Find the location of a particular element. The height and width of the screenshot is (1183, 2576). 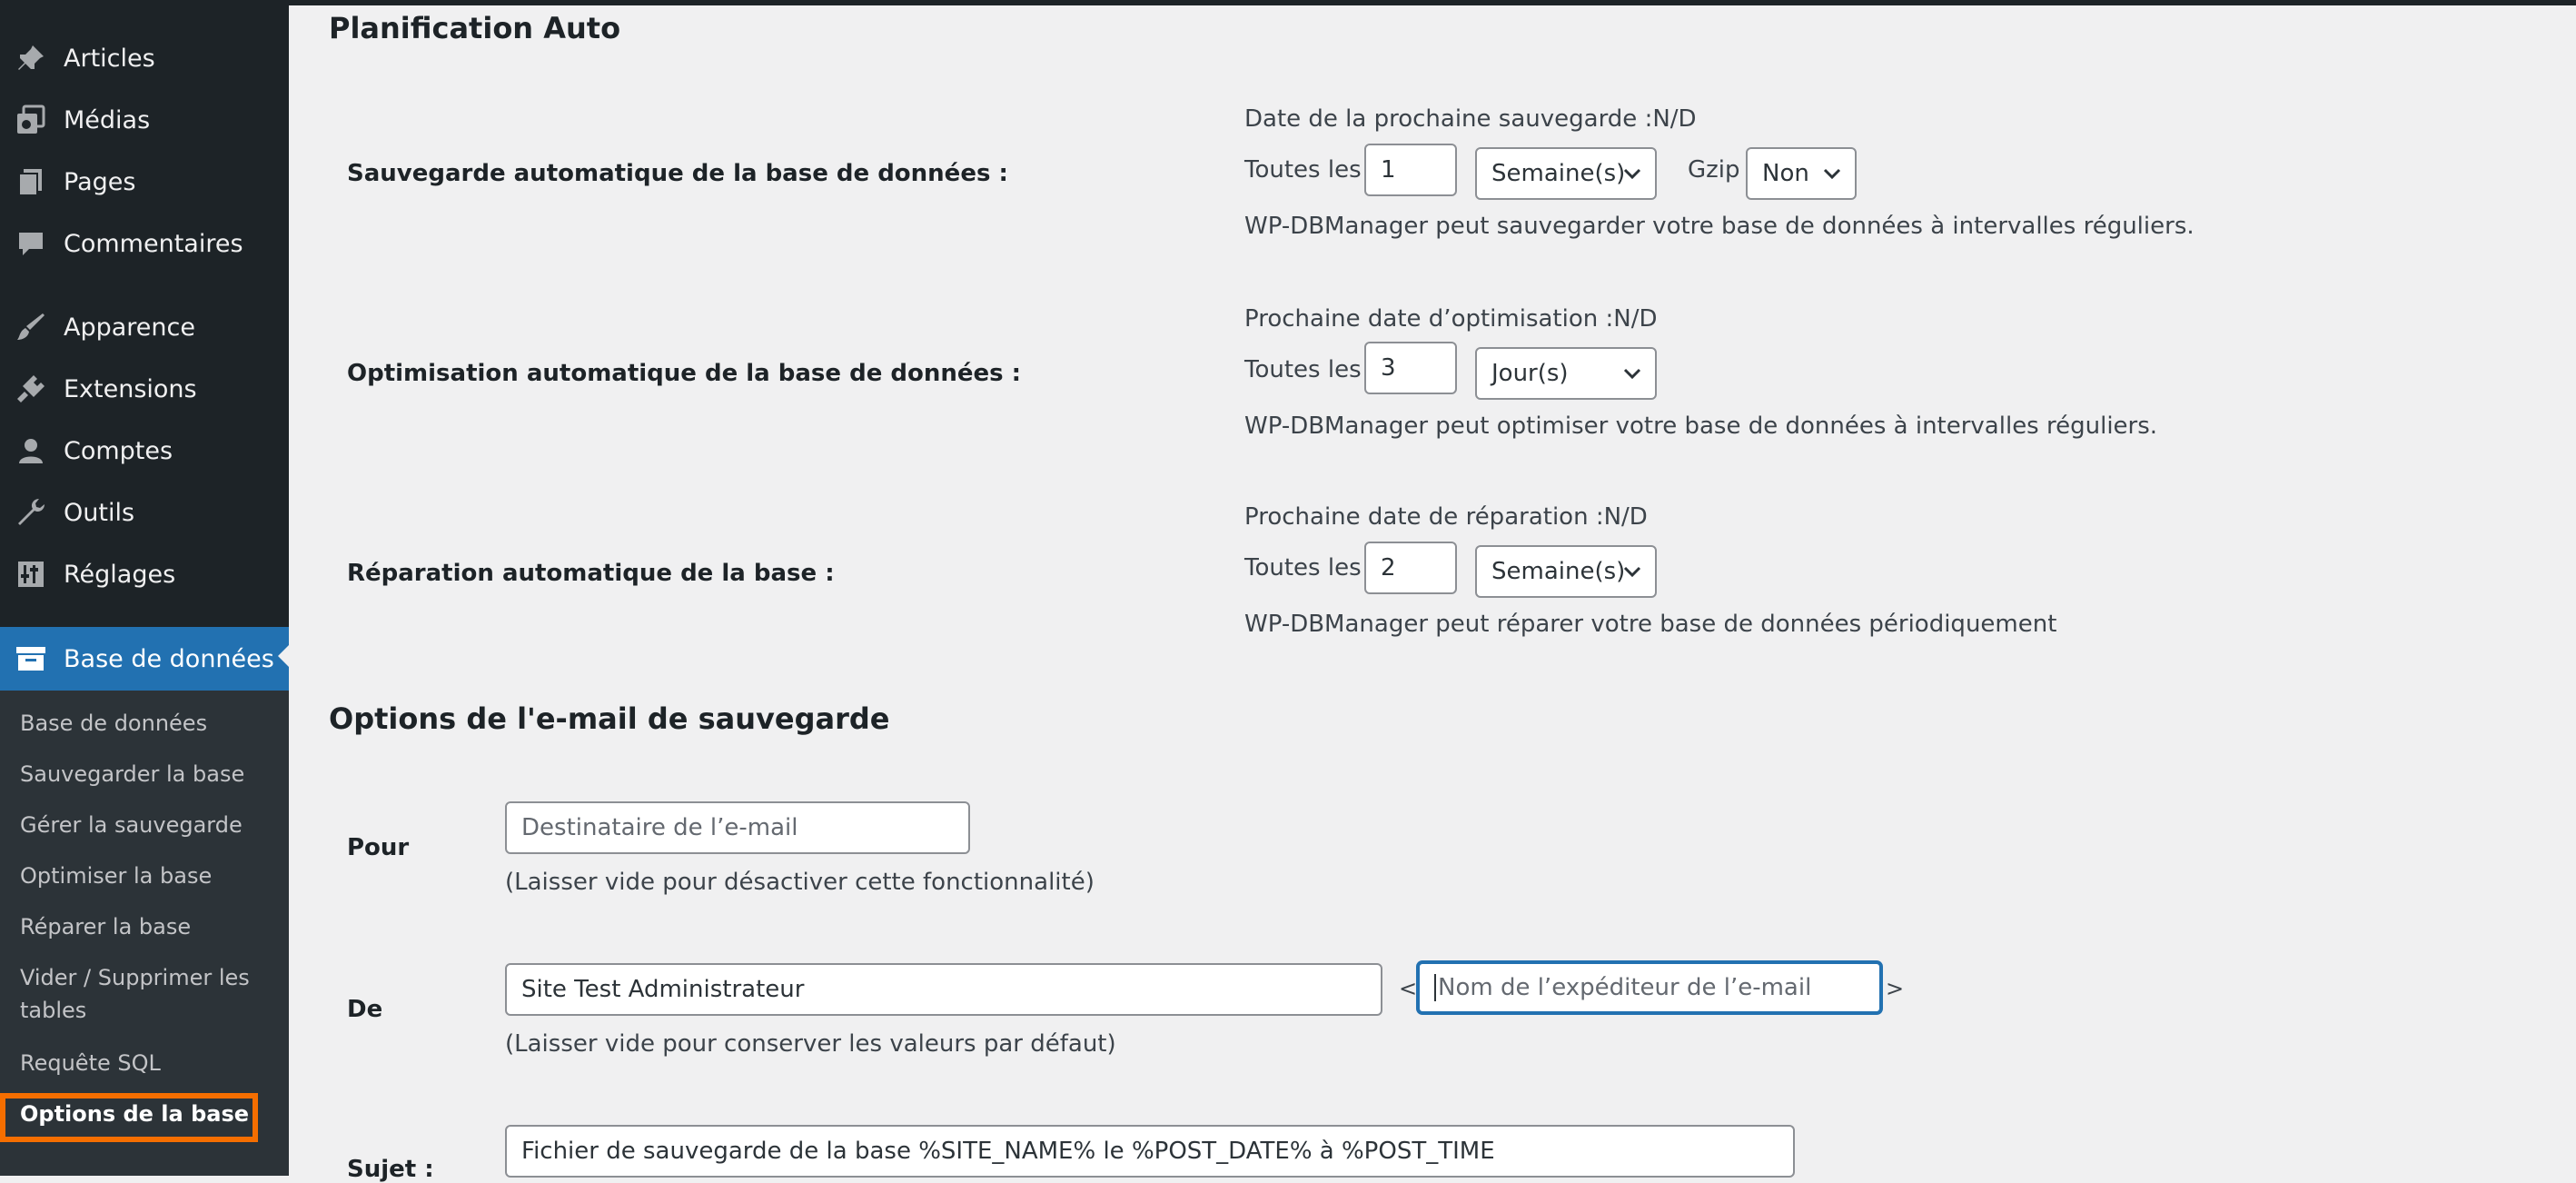

email-from-name-input: Site Test Administrateur is located at coordinates (943, 989).